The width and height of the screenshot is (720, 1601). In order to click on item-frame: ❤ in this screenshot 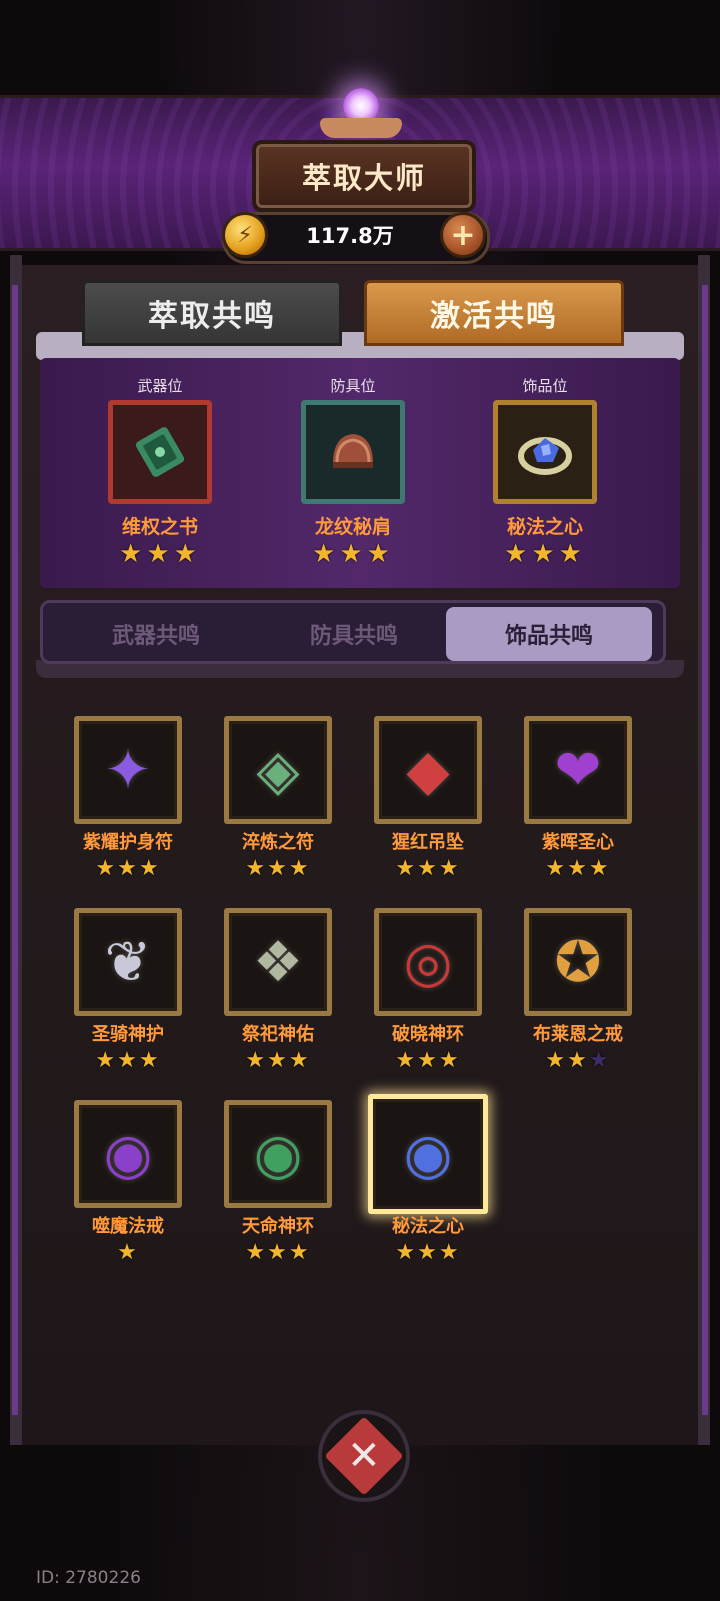, I will do `click(578, 770)`.